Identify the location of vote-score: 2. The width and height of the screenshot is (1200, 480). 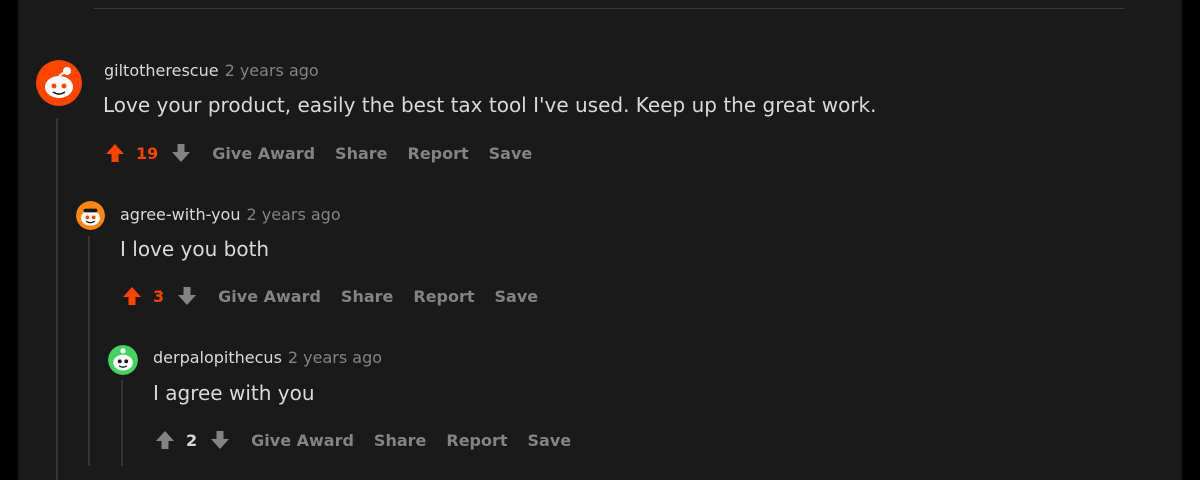
(192, 440).